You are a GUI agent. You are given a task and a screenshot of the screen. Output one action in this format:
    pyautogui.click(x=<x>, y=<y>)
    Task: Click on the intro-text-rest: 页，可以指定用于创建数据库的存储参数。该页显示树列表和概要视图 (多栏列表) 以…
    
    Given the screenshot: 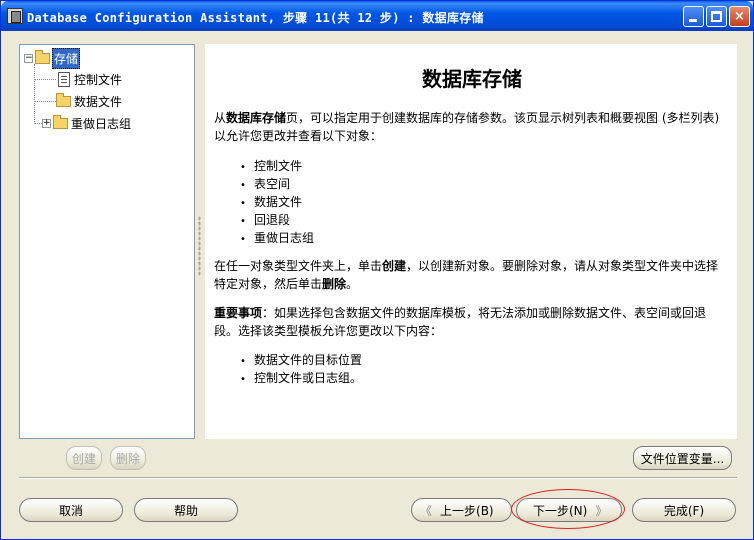 What is the action you would take?
    pyautogui.click(x=467, y=127)
    